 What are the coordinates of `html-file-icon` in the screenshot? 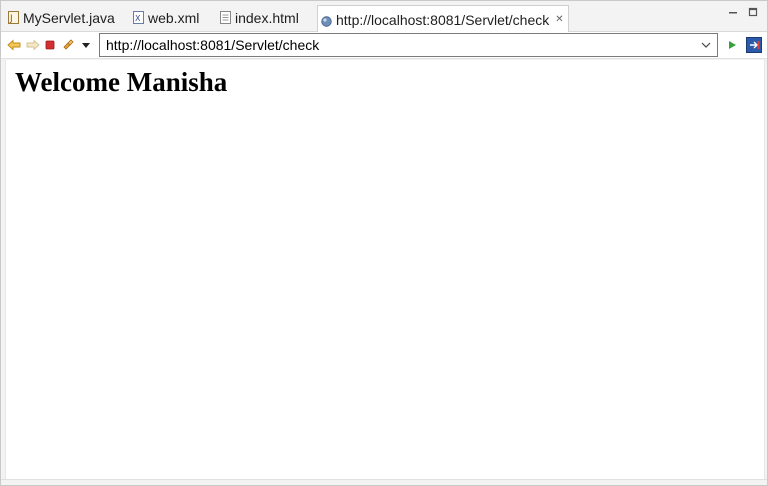 It's located at (225, 17).